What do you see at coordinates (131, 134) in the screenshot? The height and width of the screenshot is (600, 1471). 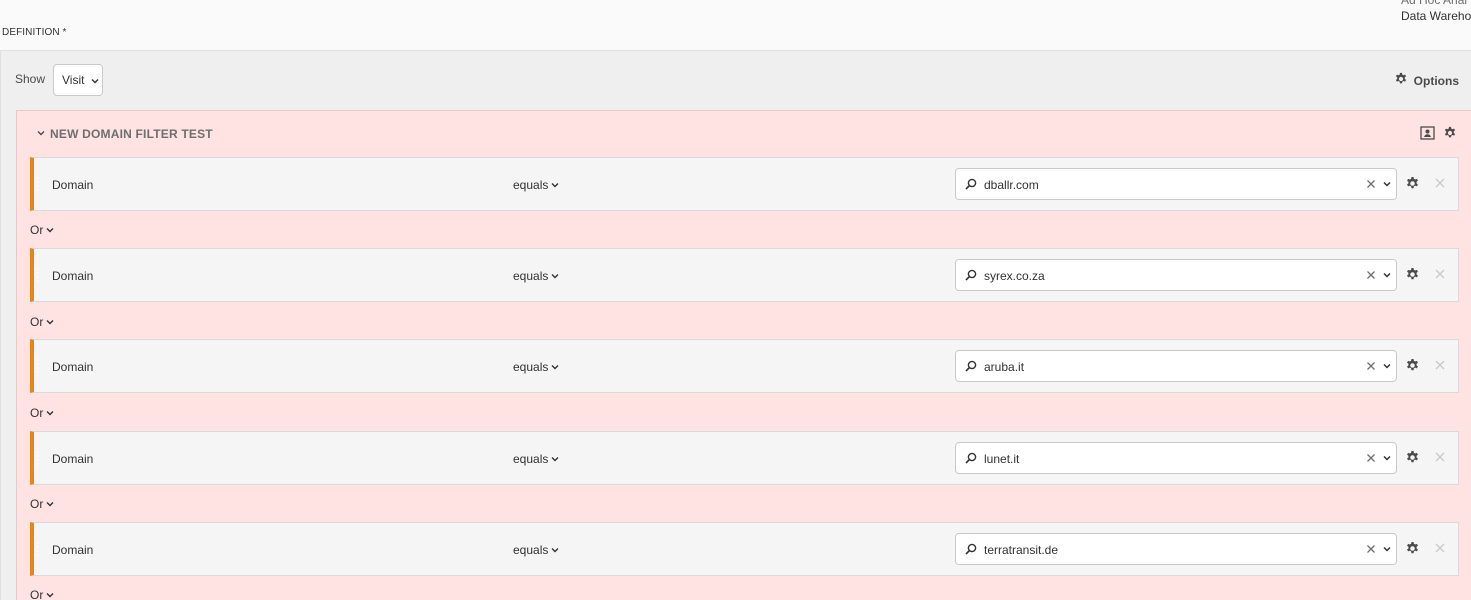 I see `container-title: NEW DOMAIN FILTER TEST` at bounding box center [131, 134].